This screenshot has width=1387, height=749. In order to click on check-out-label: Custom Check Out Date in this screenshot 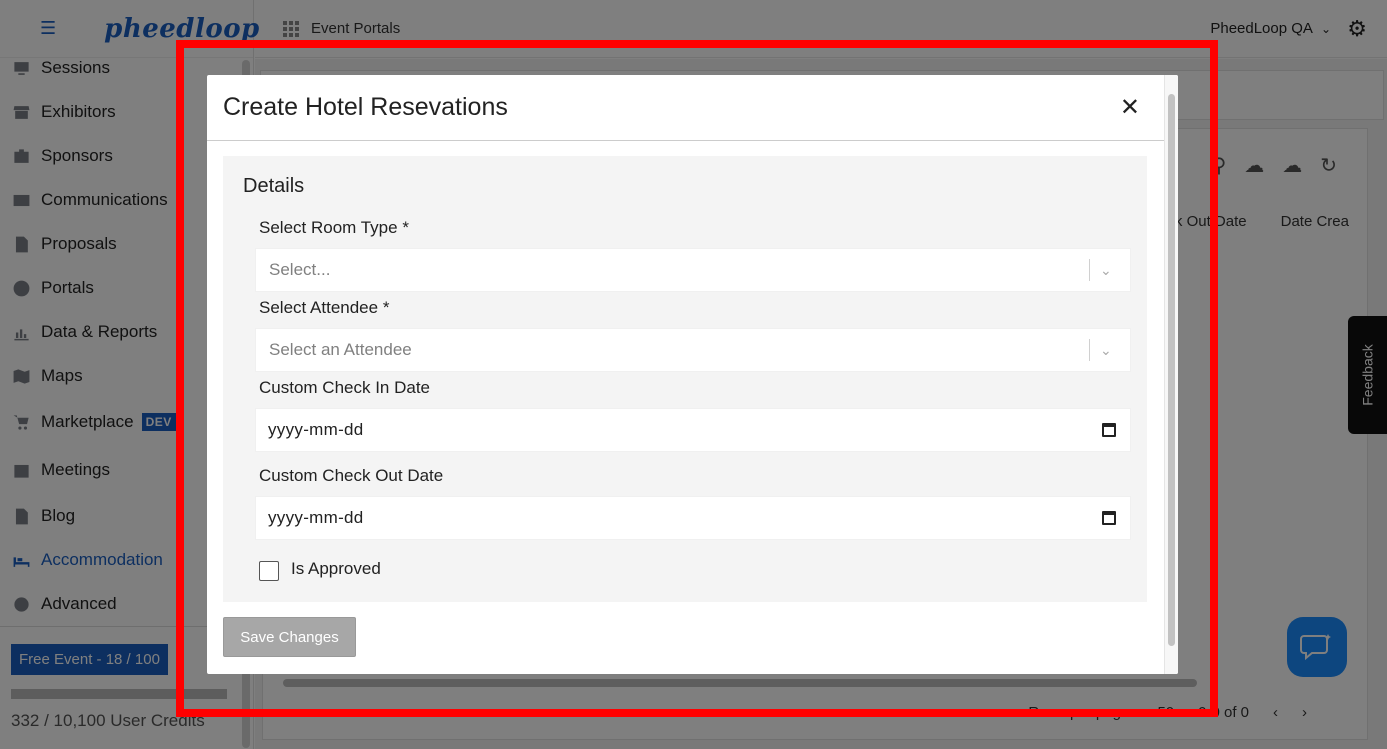, I will do `click(351, 475)`.